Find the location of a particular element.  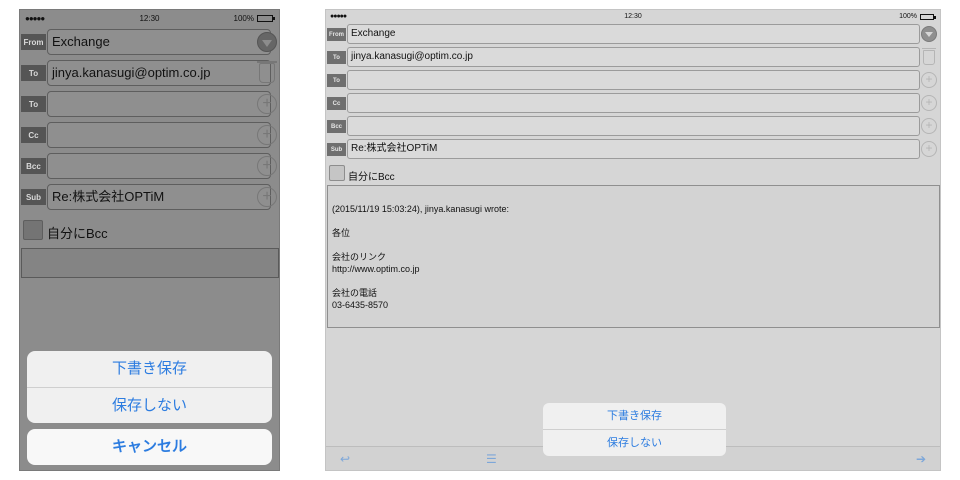

body-line: 03-6435-8570 is located at coordinates (360, 305).